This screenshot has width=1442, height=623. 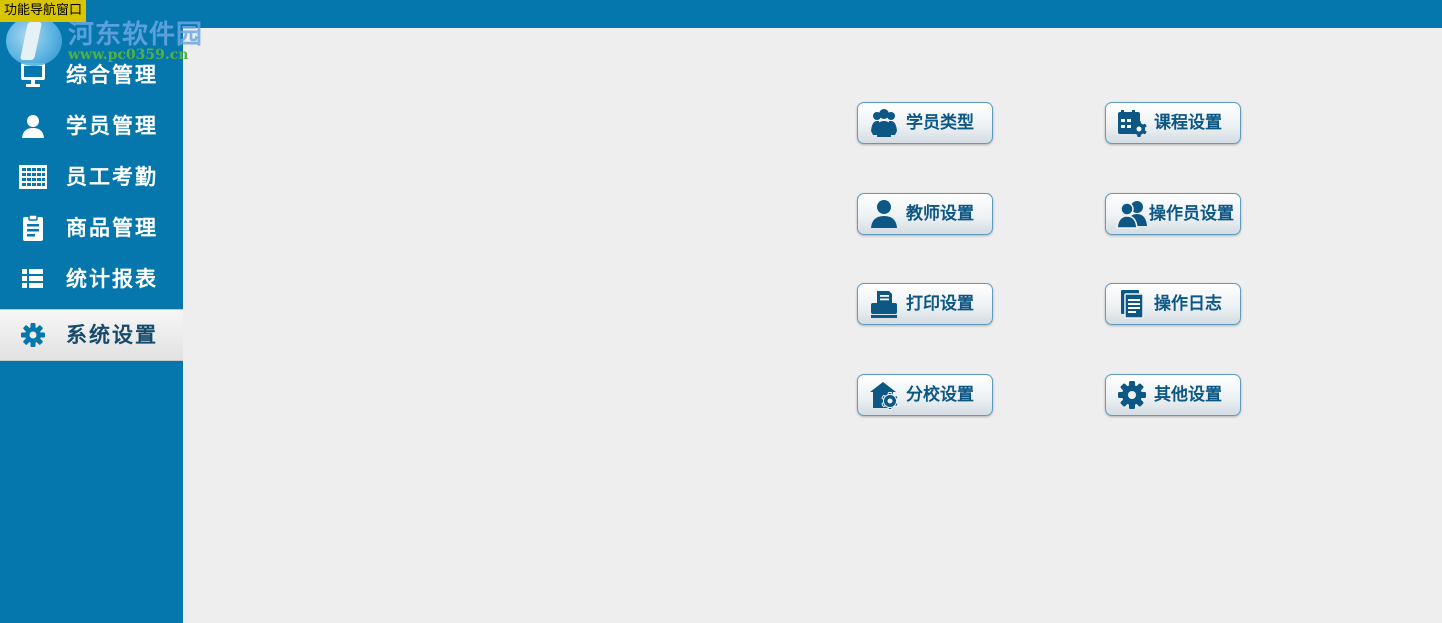 I want to click on button-label: 打印设置, so click(x=940, y=304).